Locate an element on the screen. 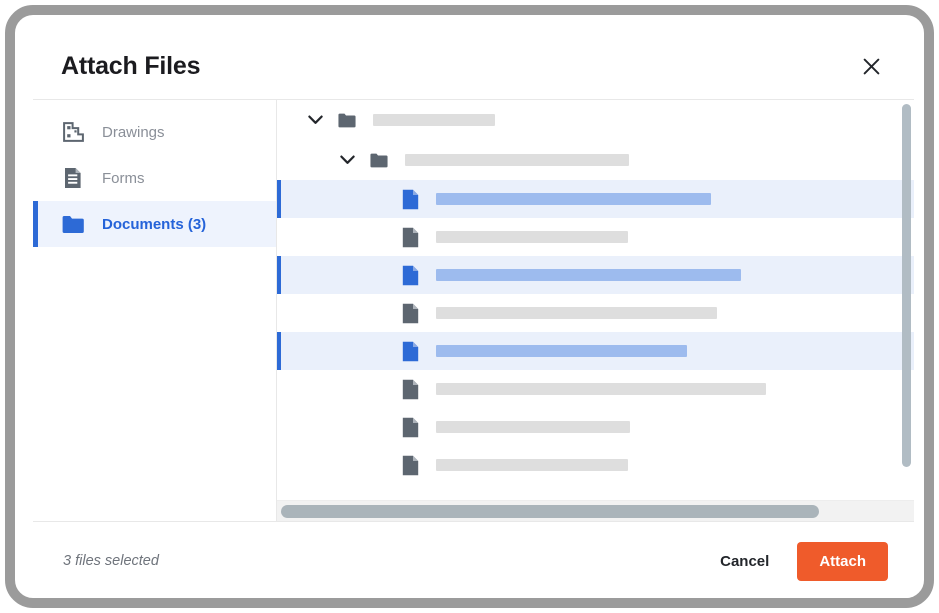 Image resolution: width=939 pixels, height=613 pixels. vertical-scrollbar is located at coordinates (906, 285).